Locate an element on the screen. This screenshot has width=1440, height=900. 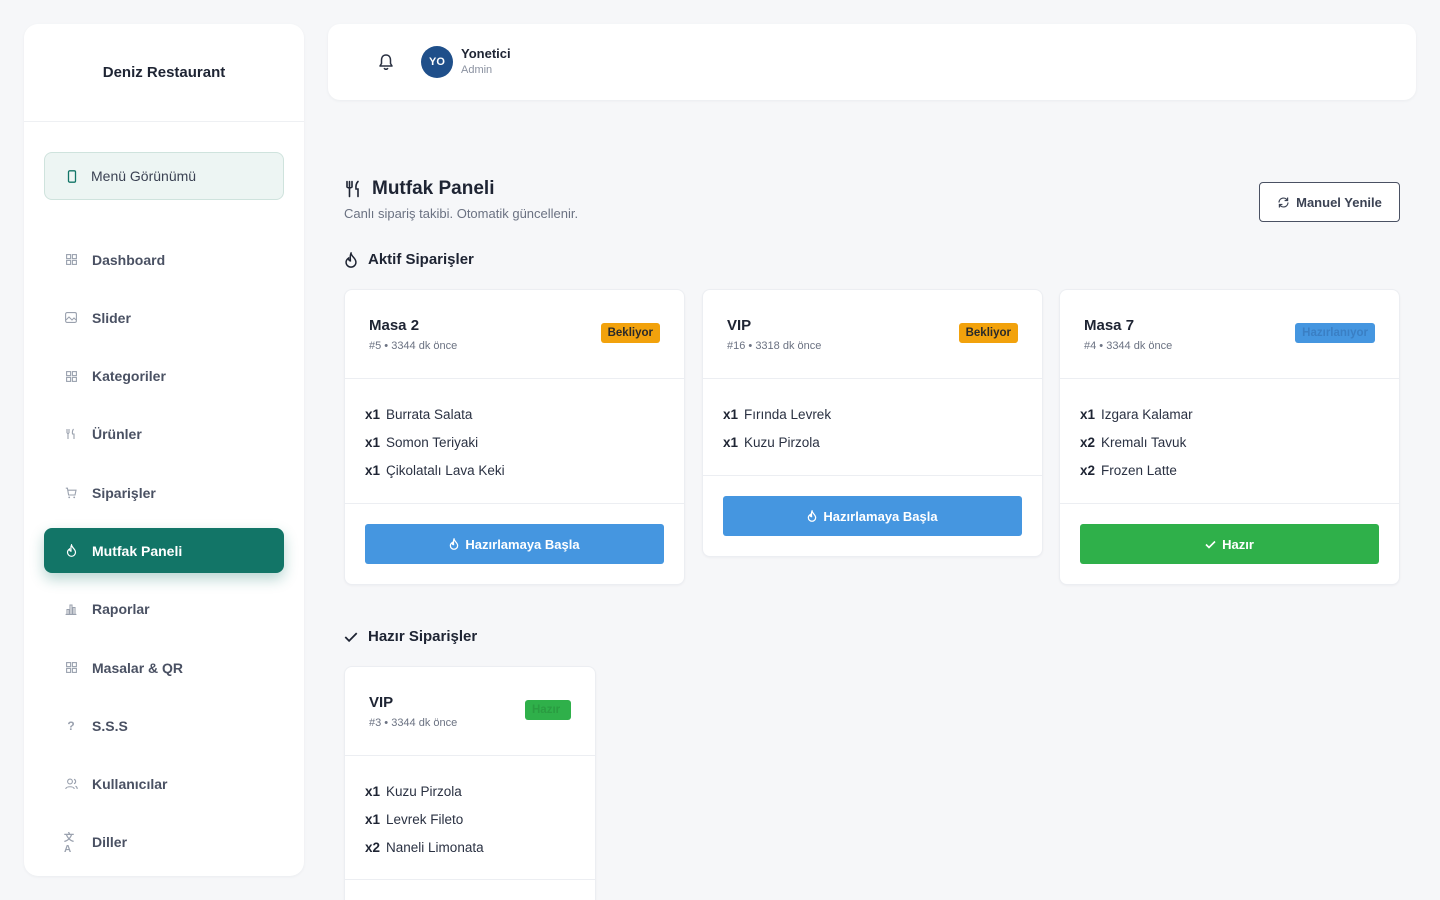
sidebar-item-label: Kategoriler is located at coordinates (129, 376).